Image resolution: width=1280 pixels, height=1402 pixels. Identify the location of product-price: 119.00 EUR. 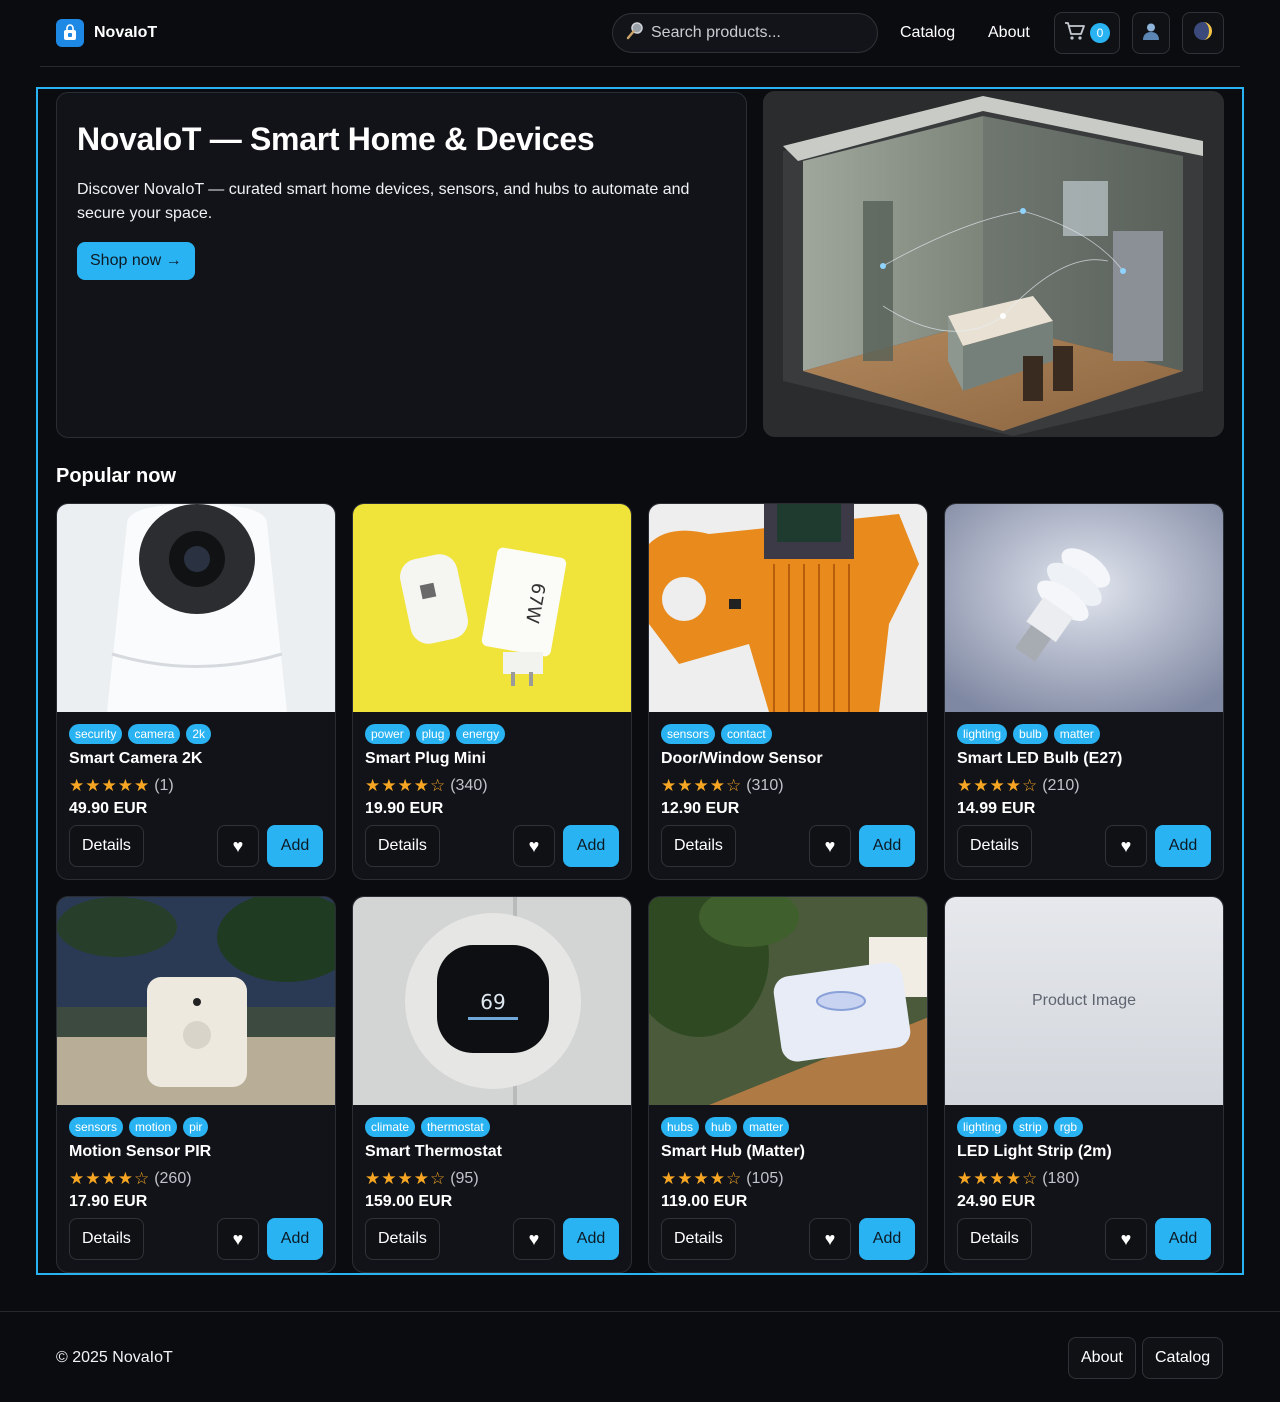
(704, 1201).